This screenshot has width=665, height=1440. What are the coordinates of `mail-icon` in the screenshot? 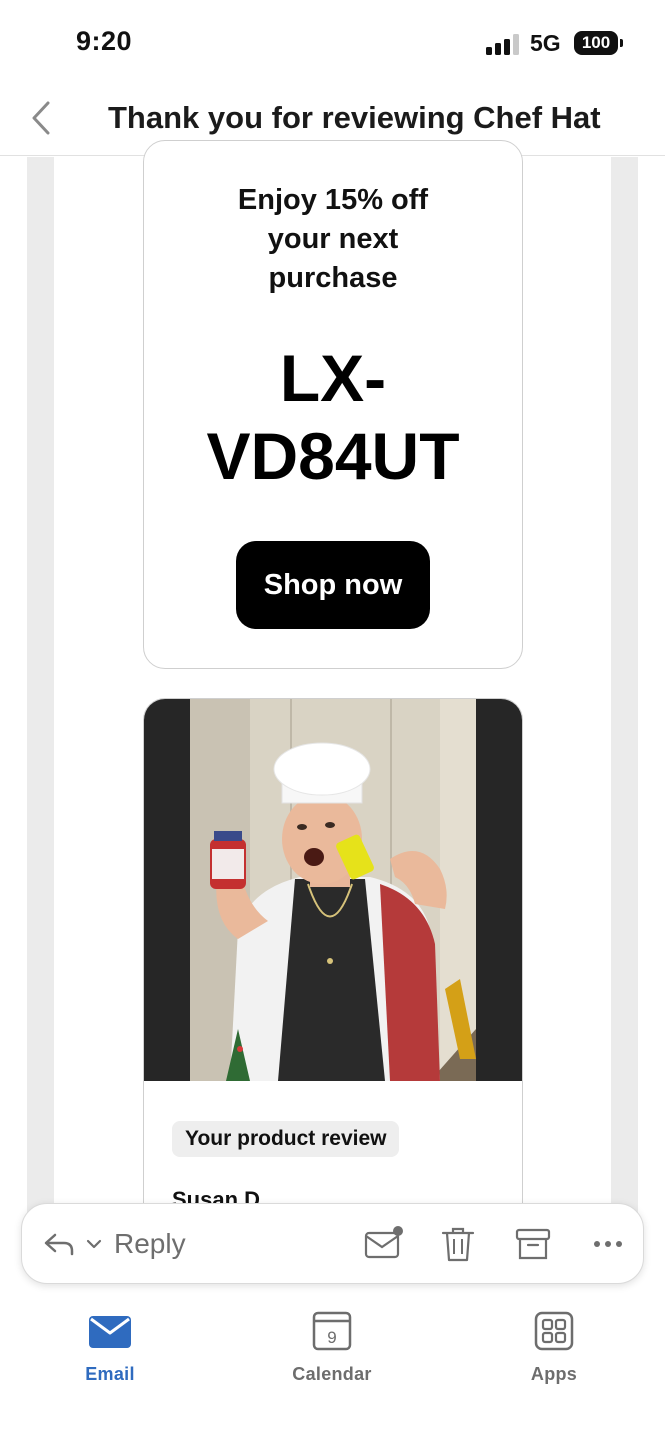 It's located at (110, 1332).